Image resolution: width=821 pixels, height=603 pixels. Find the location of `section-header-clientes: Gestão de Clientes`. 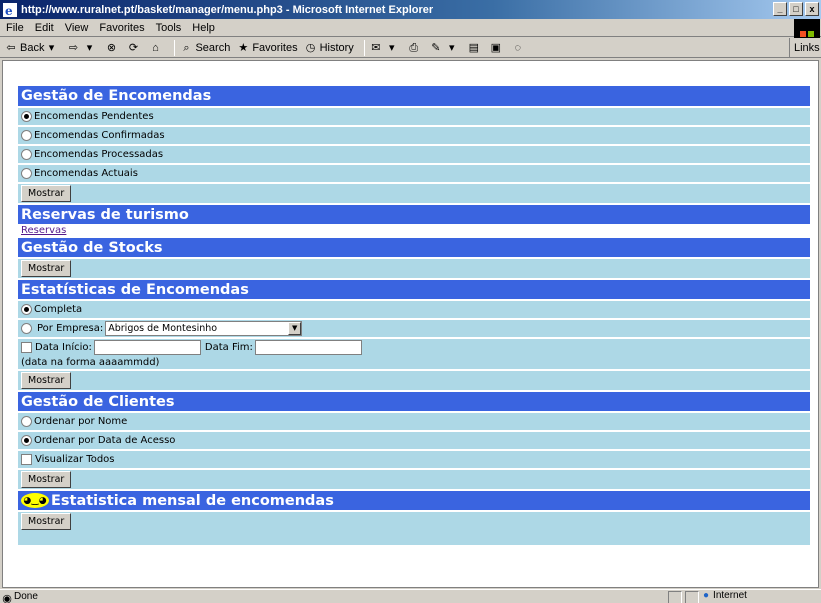

section-header-clientes: Gestão de Clientes is located at coordinates (414, 401).